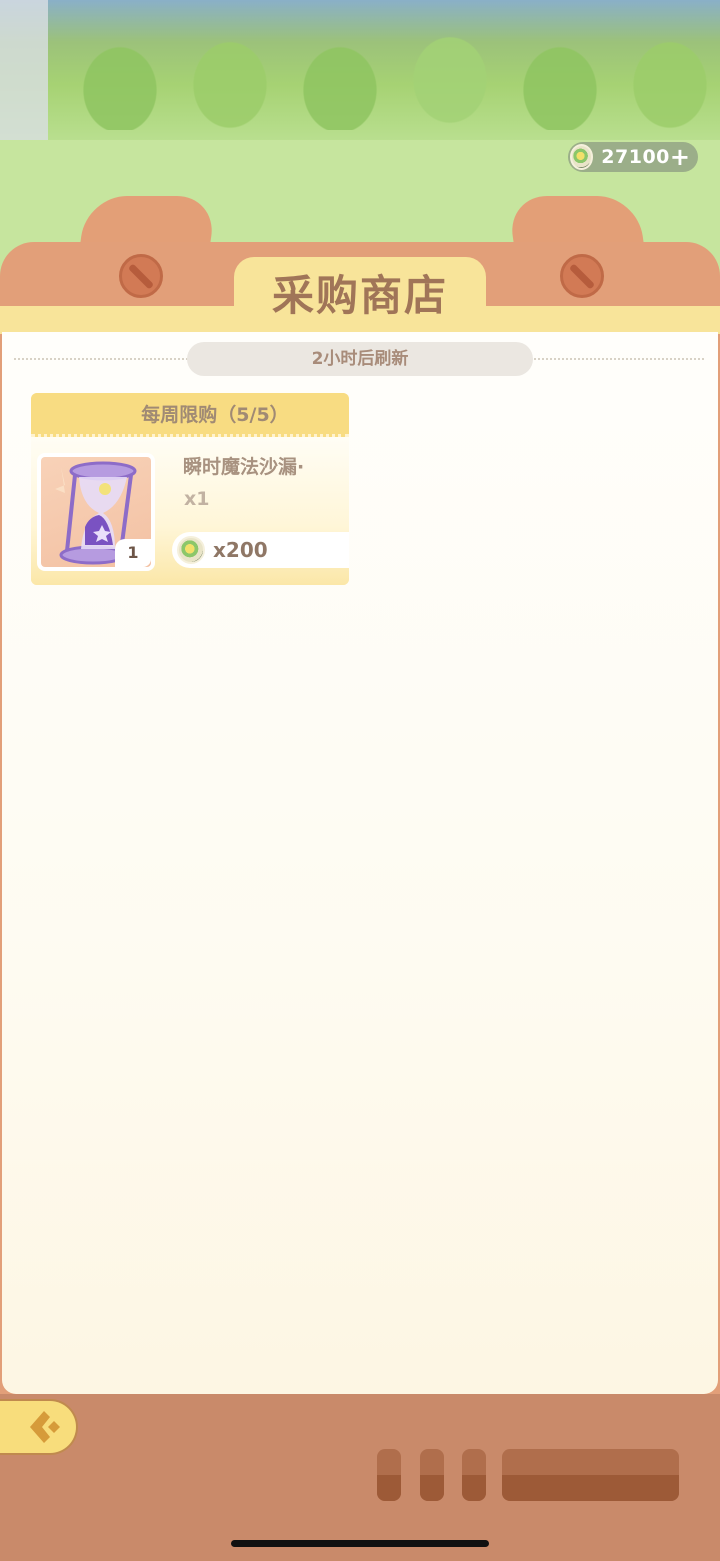  I want to click on page-title: 采购商店, so click(359, 295).